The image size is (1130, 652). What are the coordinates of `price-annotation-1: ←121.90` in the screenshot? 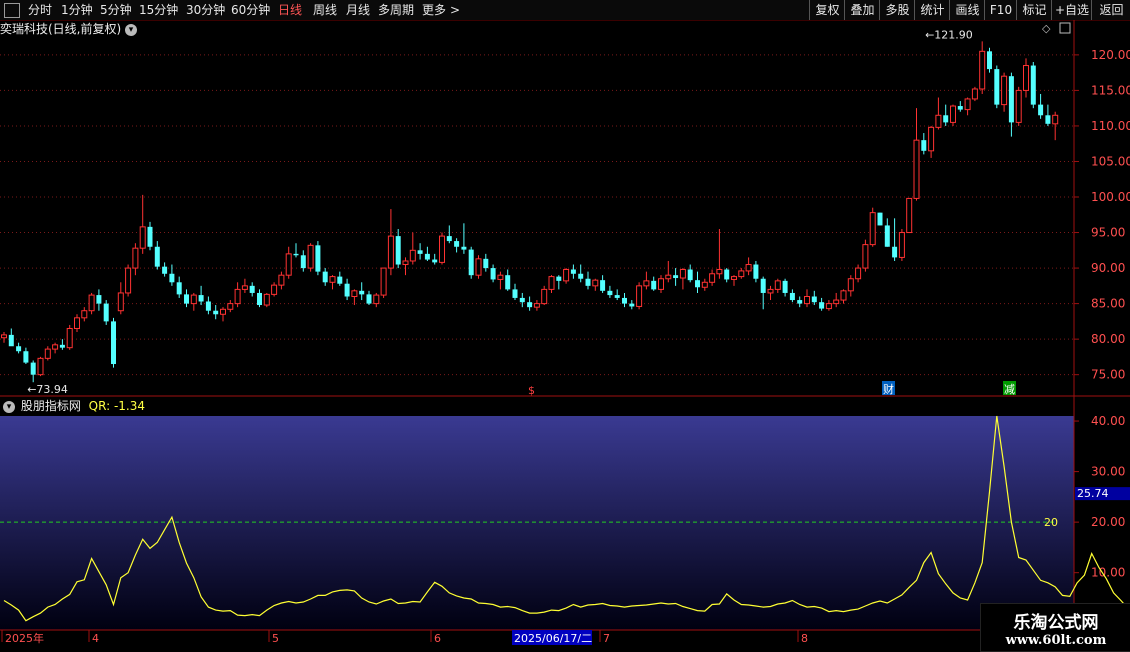 It's located at (949, 34).